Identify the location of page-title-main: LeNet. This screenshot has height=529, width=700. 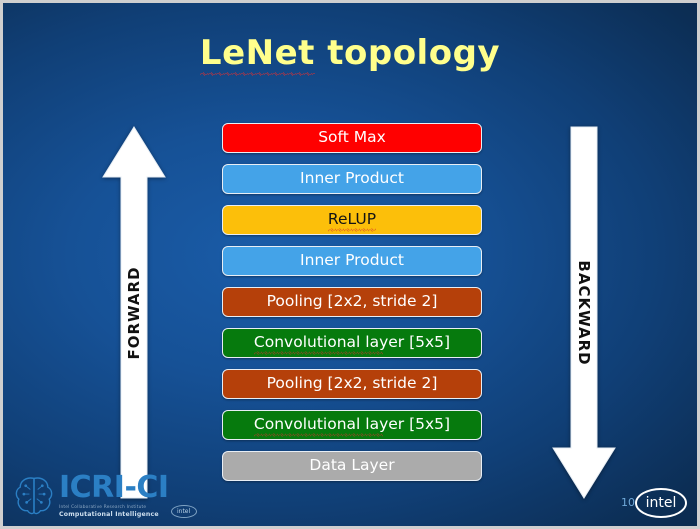
(257, 54).